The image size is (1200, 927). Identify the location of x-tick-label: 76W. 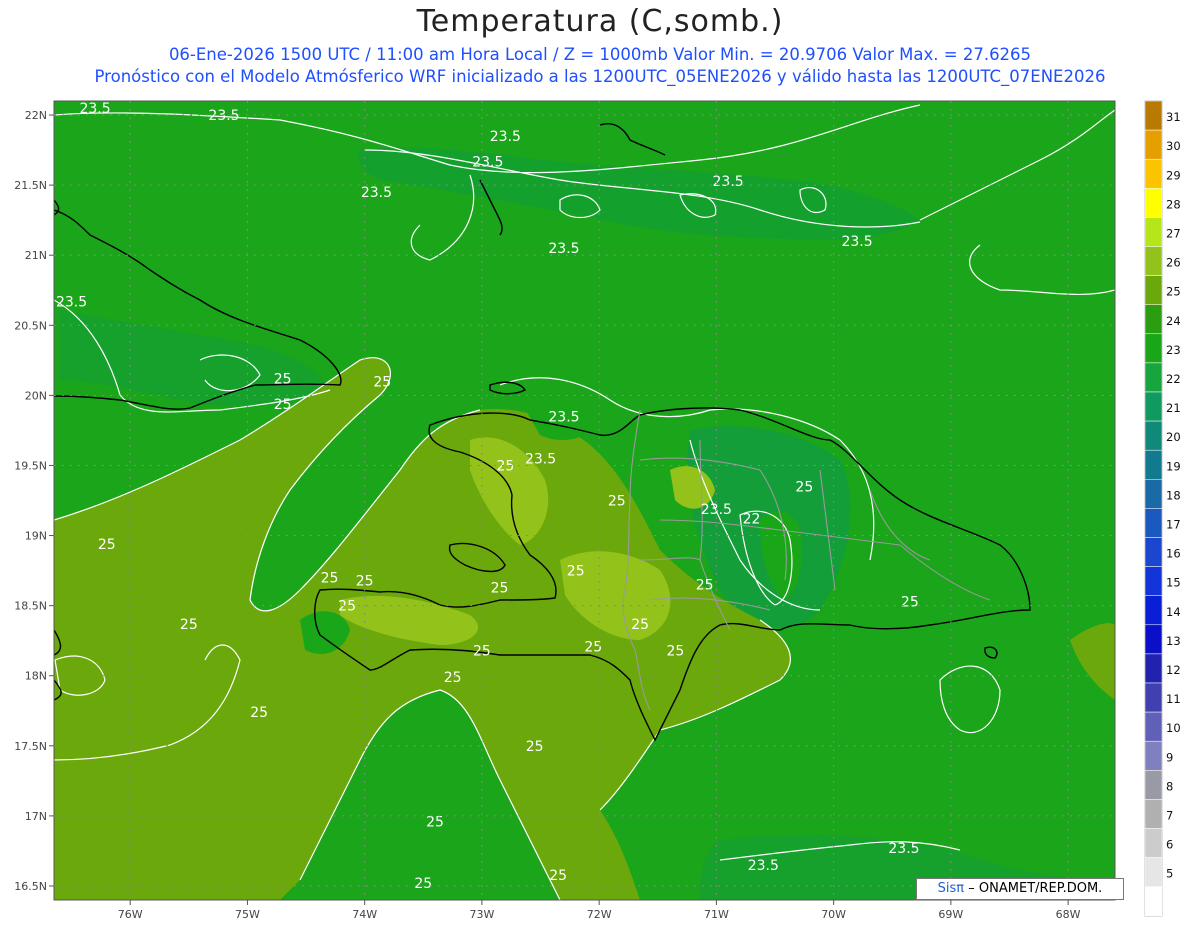
(130, 914).